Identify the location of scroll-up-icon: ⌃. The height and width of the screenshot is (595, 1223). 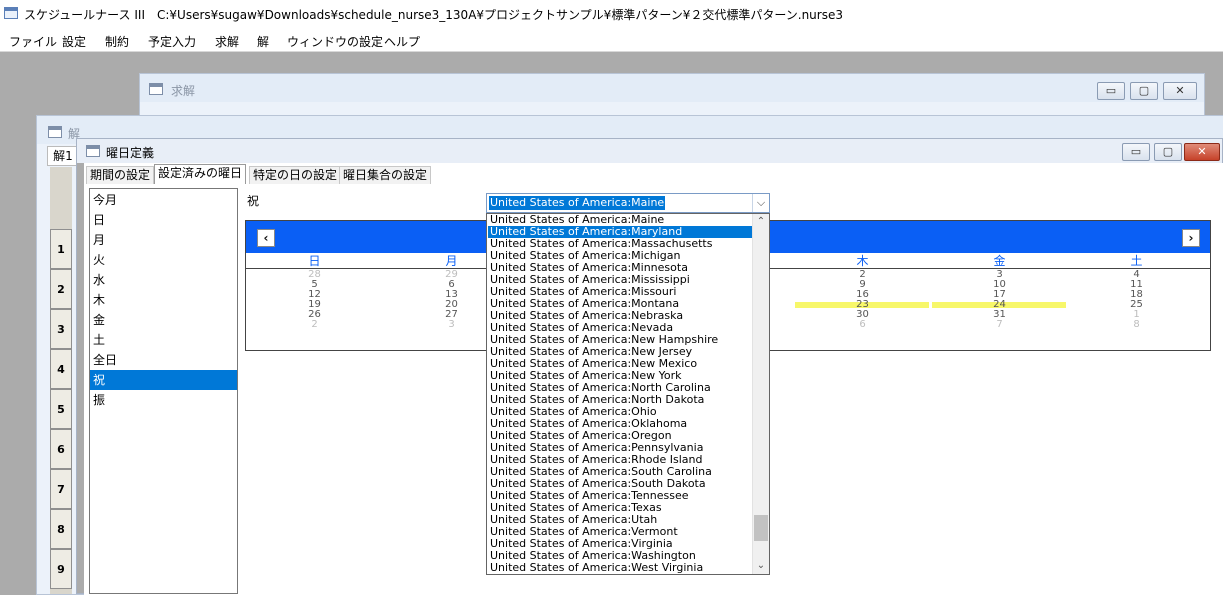
(761, 222).